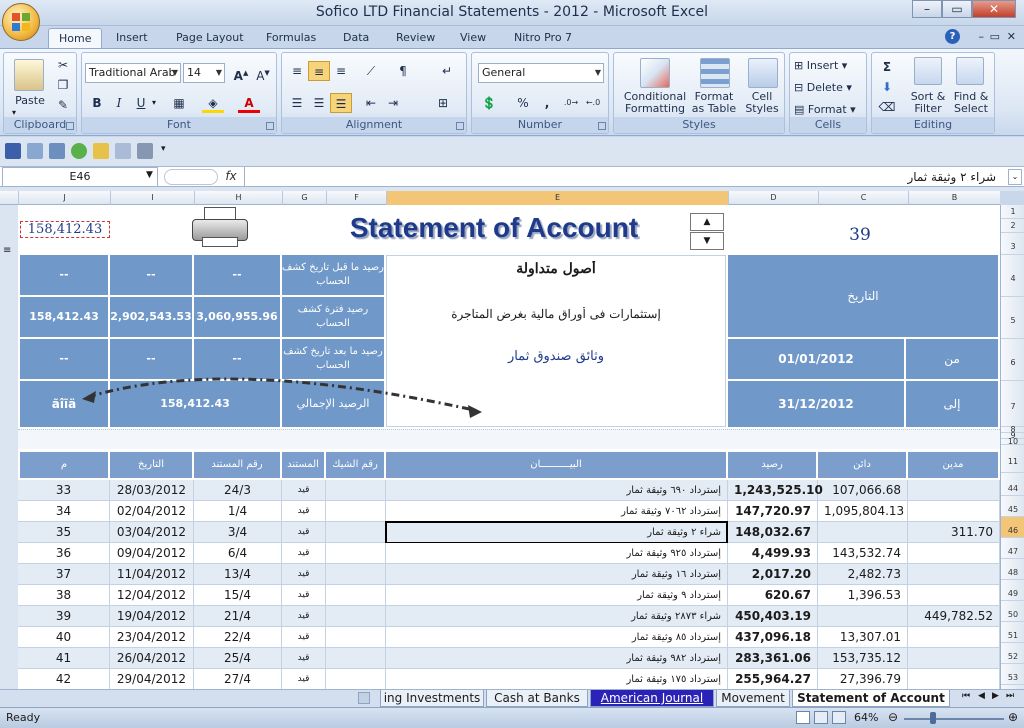 This screenshot has height=728, width=1024. Describe the element at coordinates (1012, 226) in the screenshot. I see `row-header: 2` at that location.